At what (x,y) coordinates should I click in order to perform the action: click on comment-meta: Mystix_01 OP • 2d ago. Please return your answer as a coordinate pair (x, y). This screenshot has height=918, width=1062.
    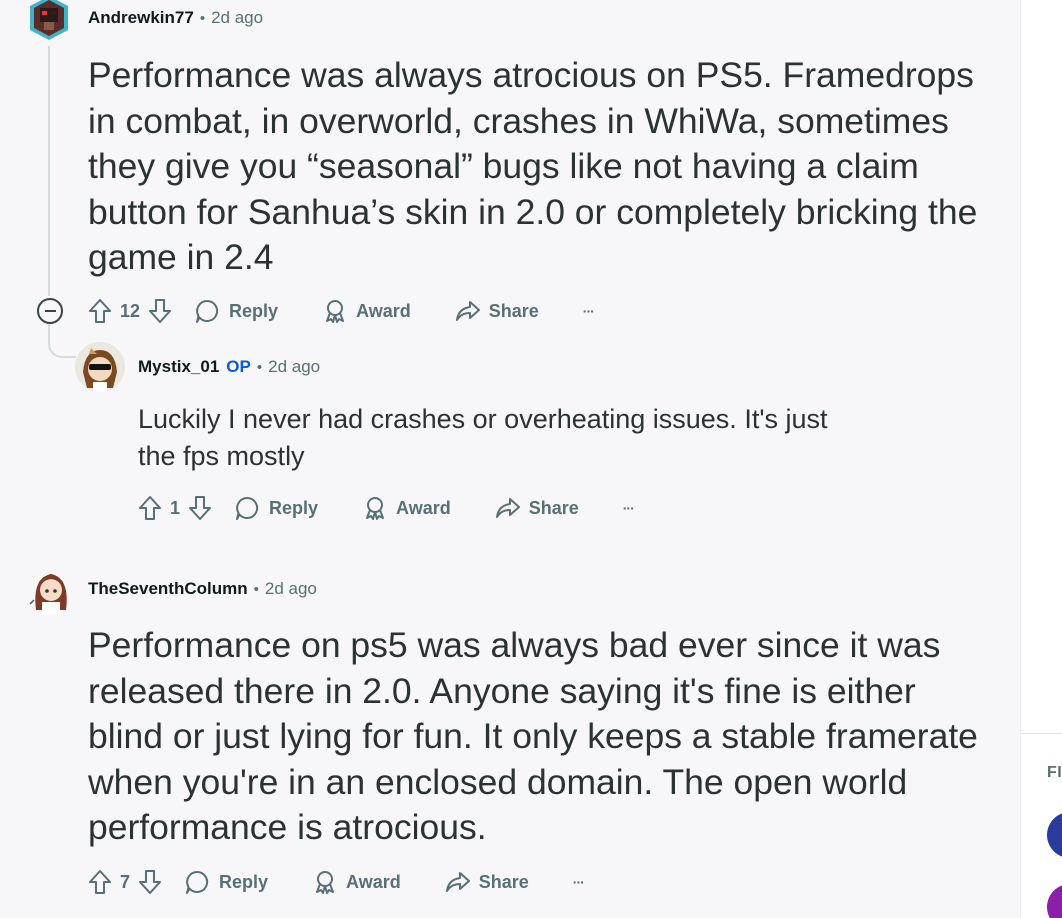
    Looking at the image, I should click on (229, 367).